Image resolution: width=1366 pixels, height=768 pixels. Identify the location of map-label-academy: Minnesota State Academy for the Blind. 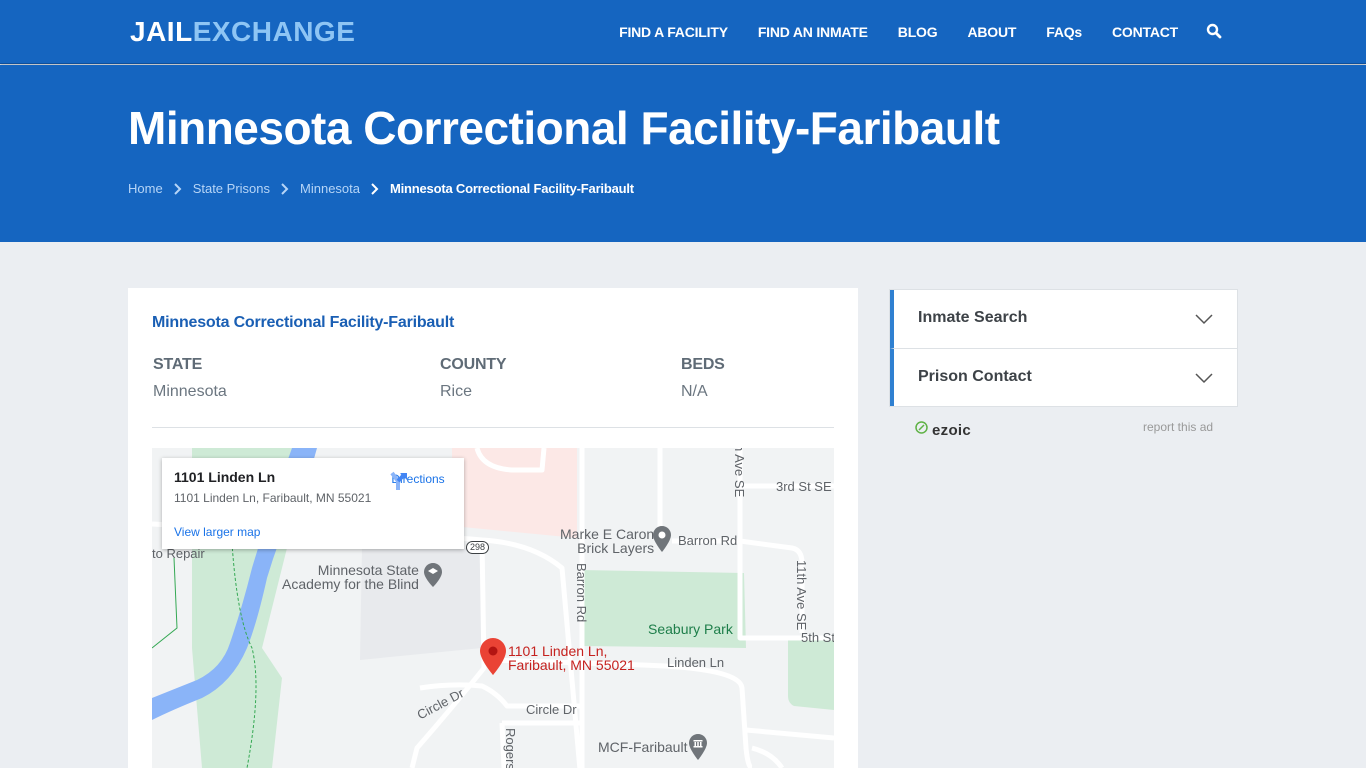
(350, 577).